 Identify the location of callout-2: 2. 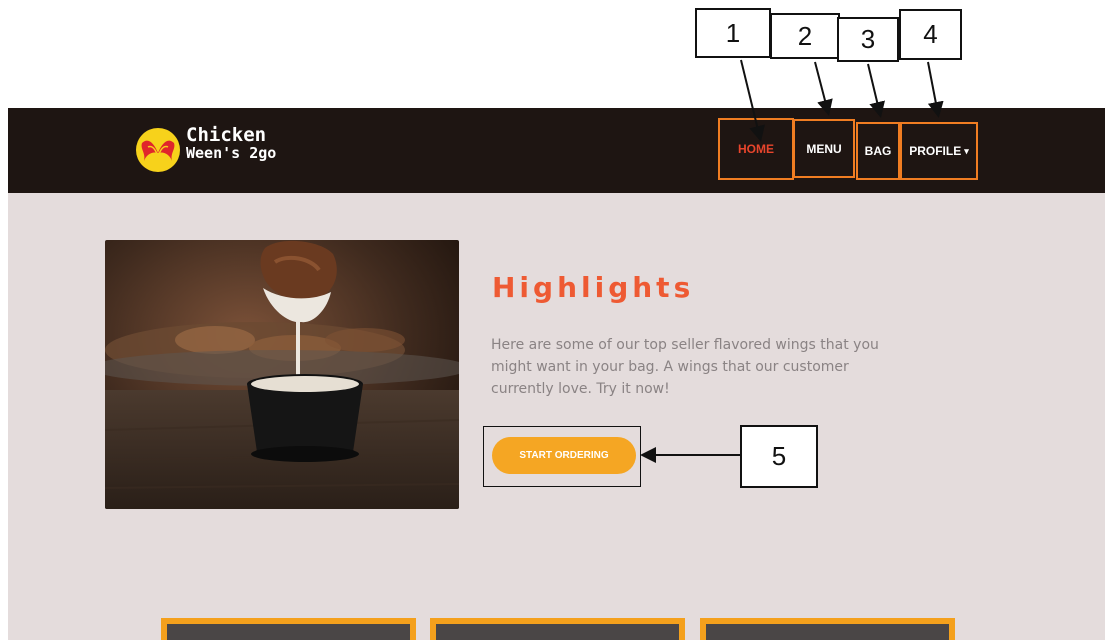
(805, 36).